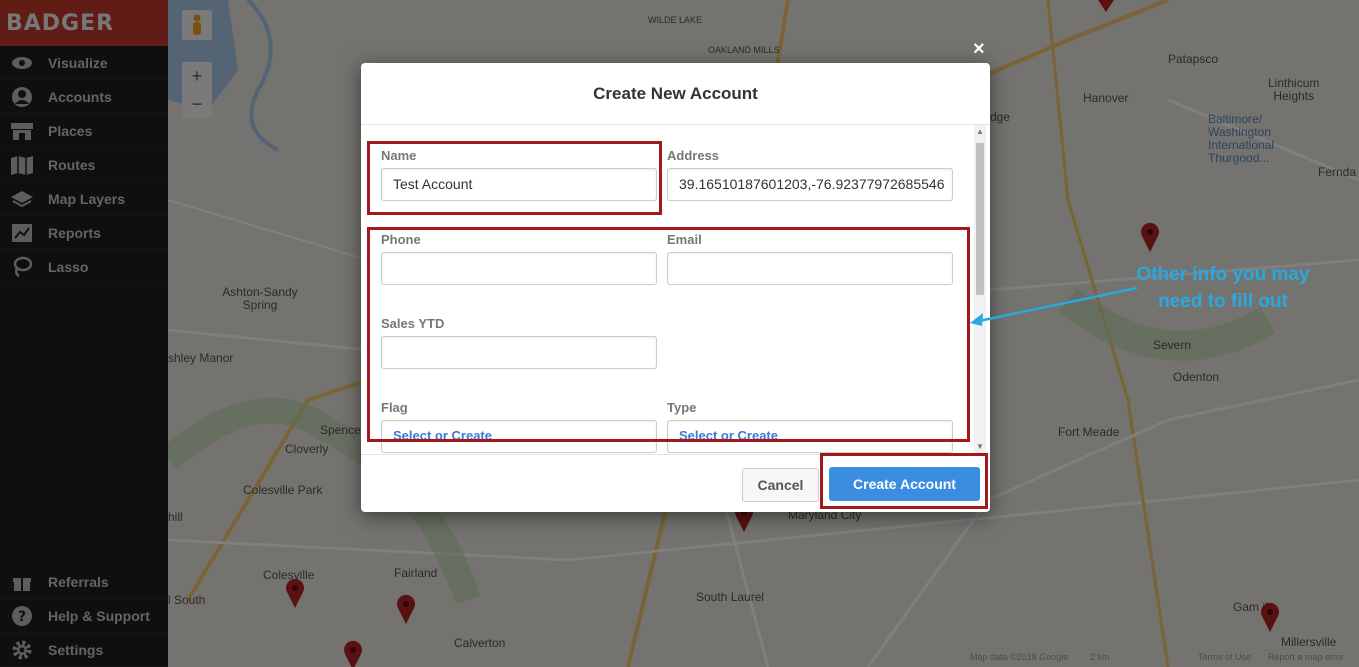  What do you see at coordinates (1054, 306) in the screenshot?
I see `annotation-arrow-icon` at bounding box center [1054, 306].